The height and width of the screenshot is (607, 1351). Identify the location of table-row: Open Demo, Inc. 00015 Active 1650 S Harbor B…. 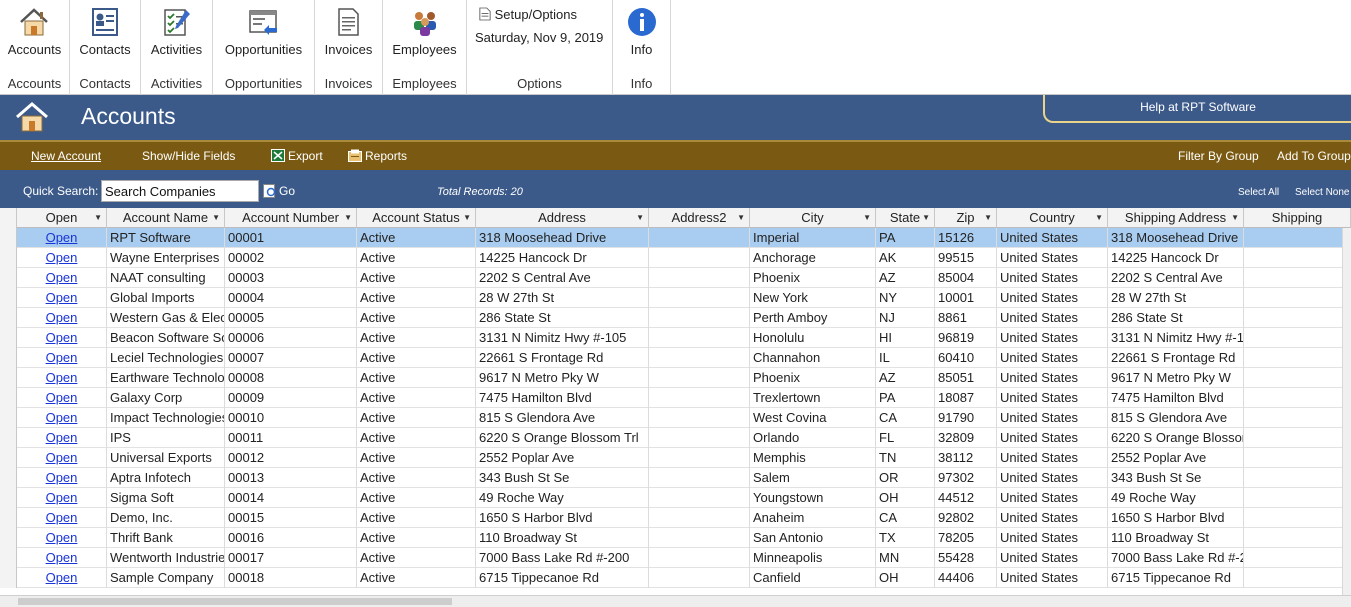
(675, 518).